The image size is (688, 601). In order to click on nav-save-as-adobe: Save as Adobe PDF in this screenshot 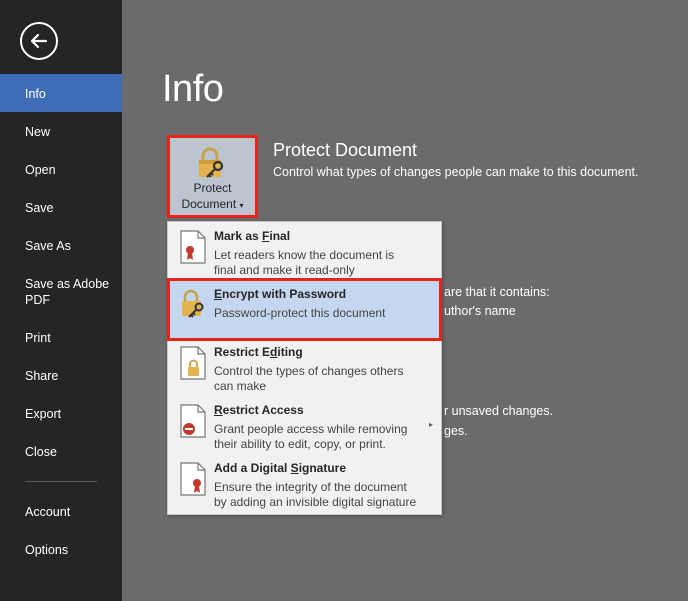, I will do `click(61, 292)`.